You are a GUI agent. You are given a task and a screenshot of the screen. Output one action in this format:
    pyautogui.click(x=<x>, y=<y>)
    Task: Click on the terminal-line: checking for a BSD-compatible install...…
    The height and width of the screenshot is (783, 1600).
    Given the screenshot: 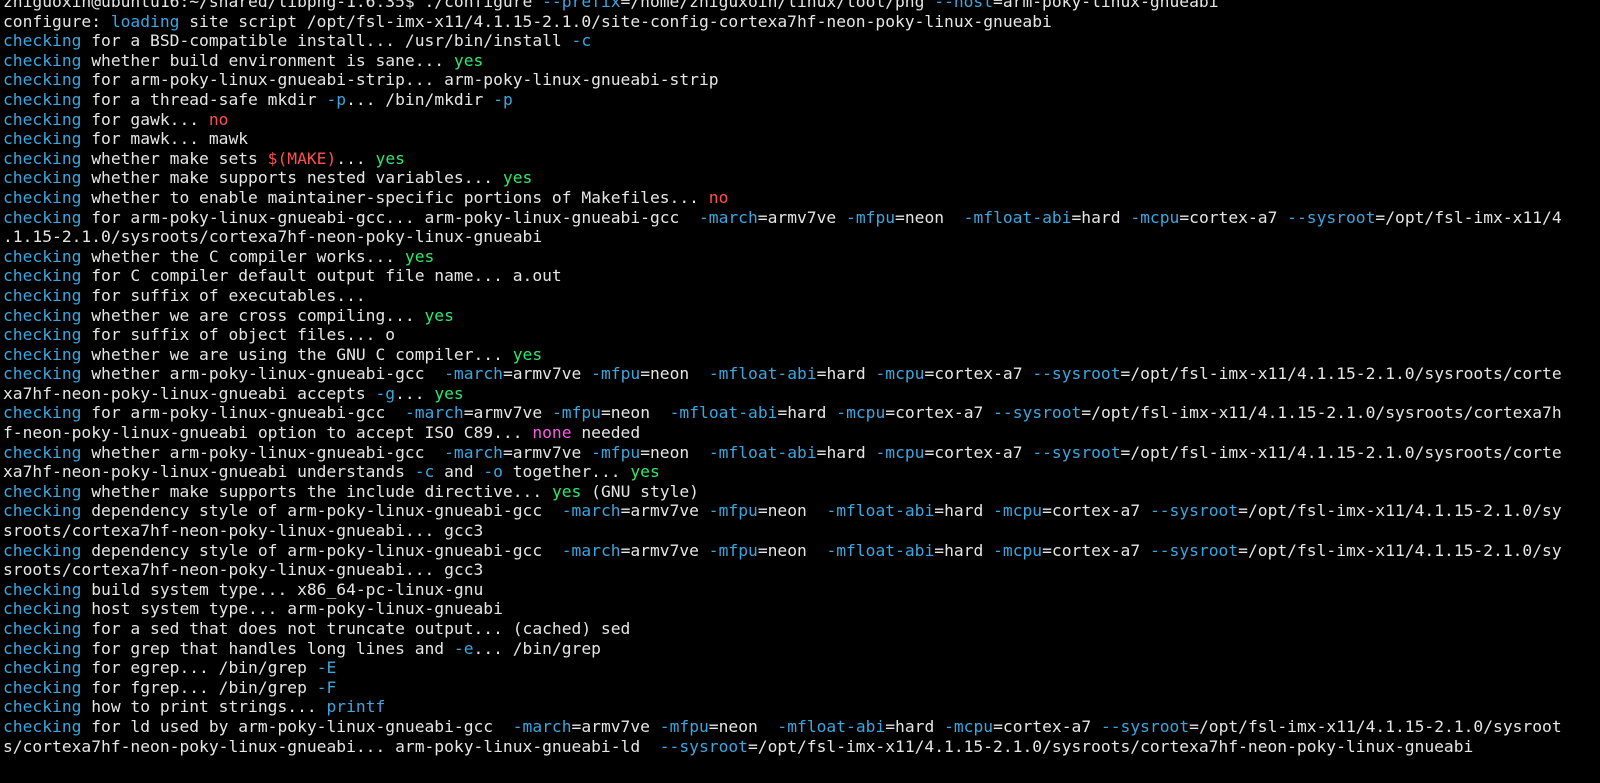 What is the action you would take?
    pyautogui.click(x=801, y=41)
    